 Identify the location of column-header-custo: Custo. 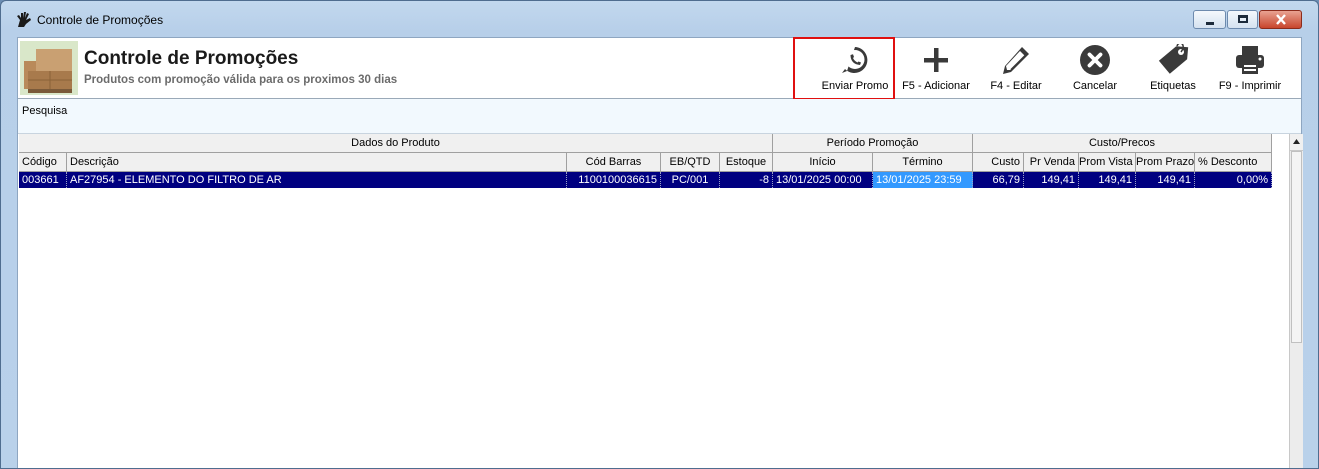
(998, 162).